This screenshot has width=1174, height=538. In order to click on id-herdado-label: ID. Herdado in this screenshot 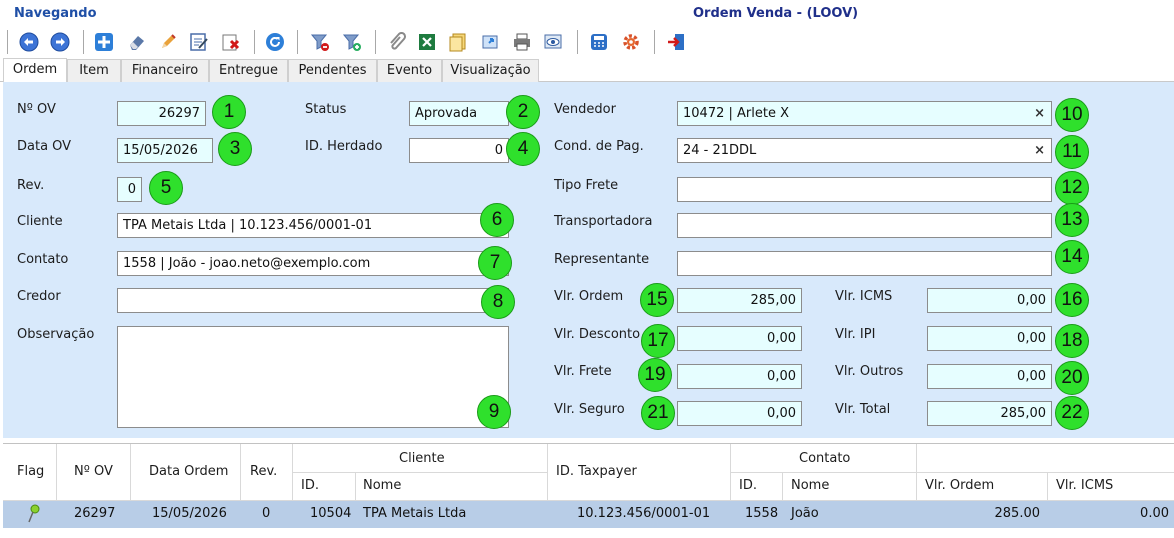, I will do `click(344, 146)`.